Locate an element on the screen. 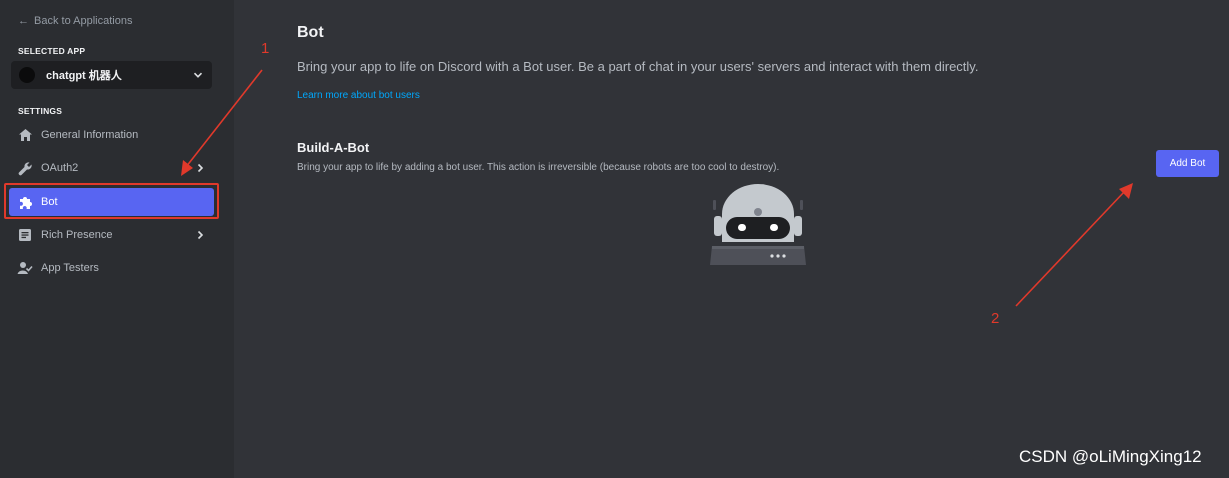  chevron-down-icon is located at coordinates (198, 75).